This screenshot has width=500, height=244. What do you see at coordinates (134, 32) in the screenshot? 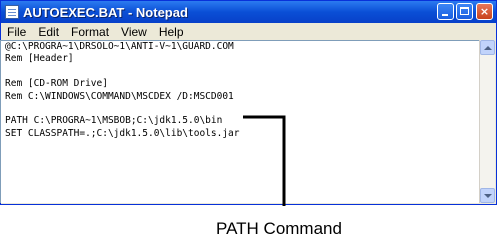
I see `menu-view: View` at bounding box center [134, 32].